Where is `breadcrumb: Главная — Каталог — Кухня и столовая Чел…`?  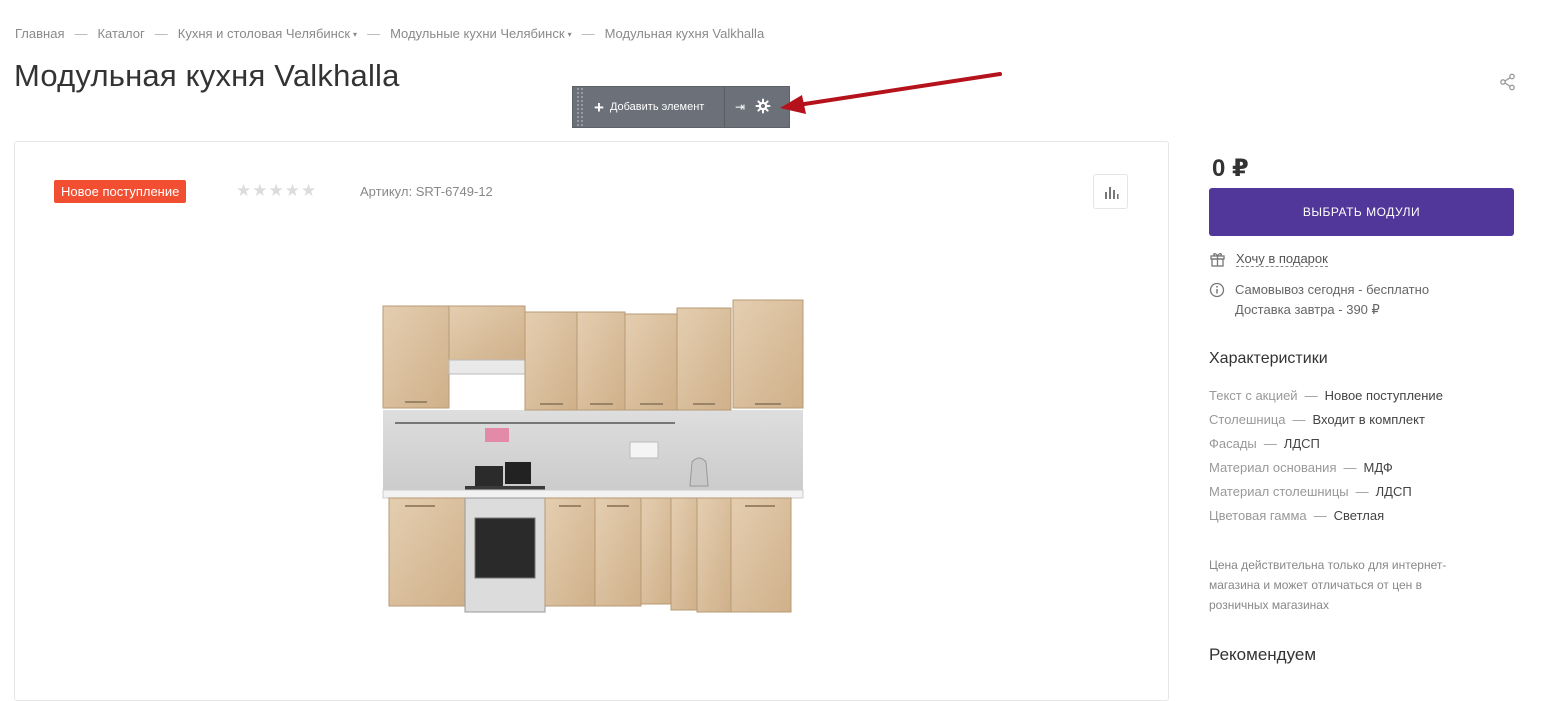
breadcrumb: Главная — Каталог — Кухня и столовая Чел… is located at coordinates (389, 33).